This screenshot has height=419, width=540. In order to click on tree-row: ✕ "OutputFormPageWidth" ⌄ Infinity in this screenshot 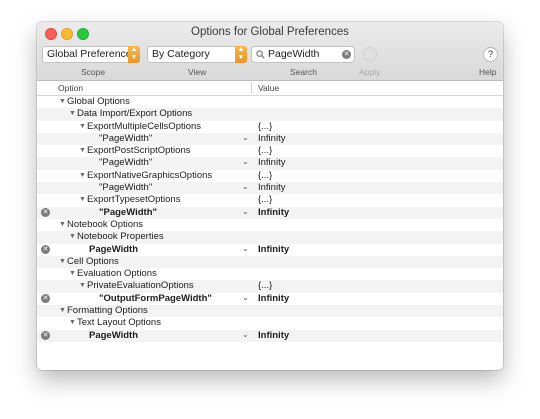, I will do `click(270, 299)`.